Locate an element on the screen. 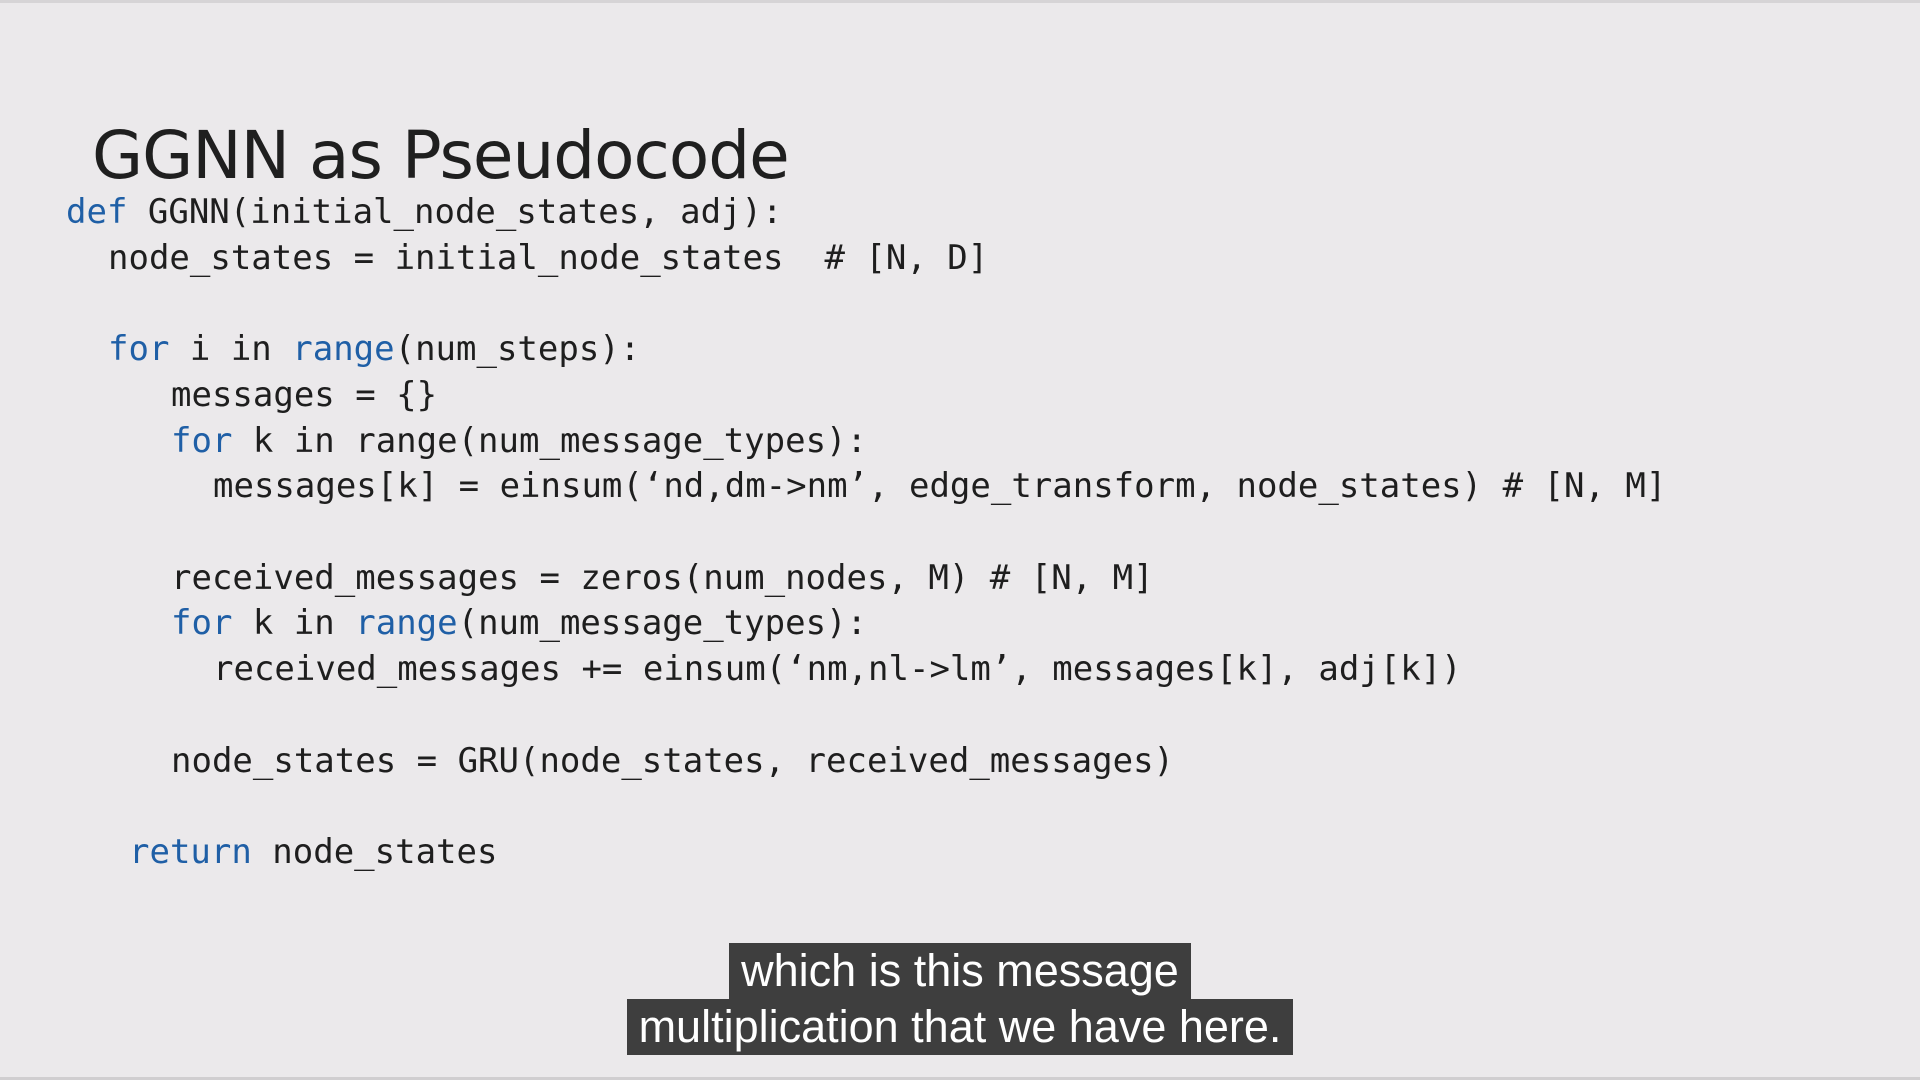  code-line-15: return node_states is located at coordinates (313, 852).